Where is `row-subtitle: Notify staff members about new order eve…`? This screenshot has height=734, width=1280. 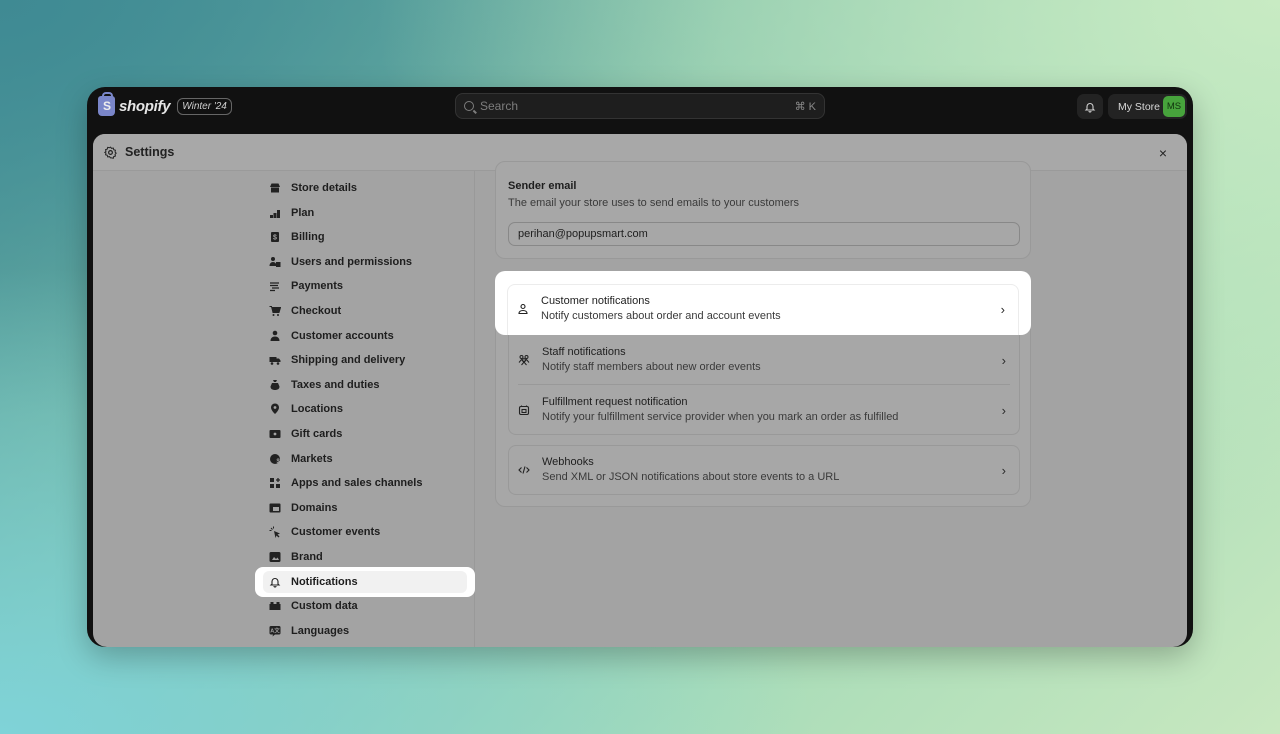
row-subtitle: Notify staff members about new order eve… is located at coordinates (651, 367).